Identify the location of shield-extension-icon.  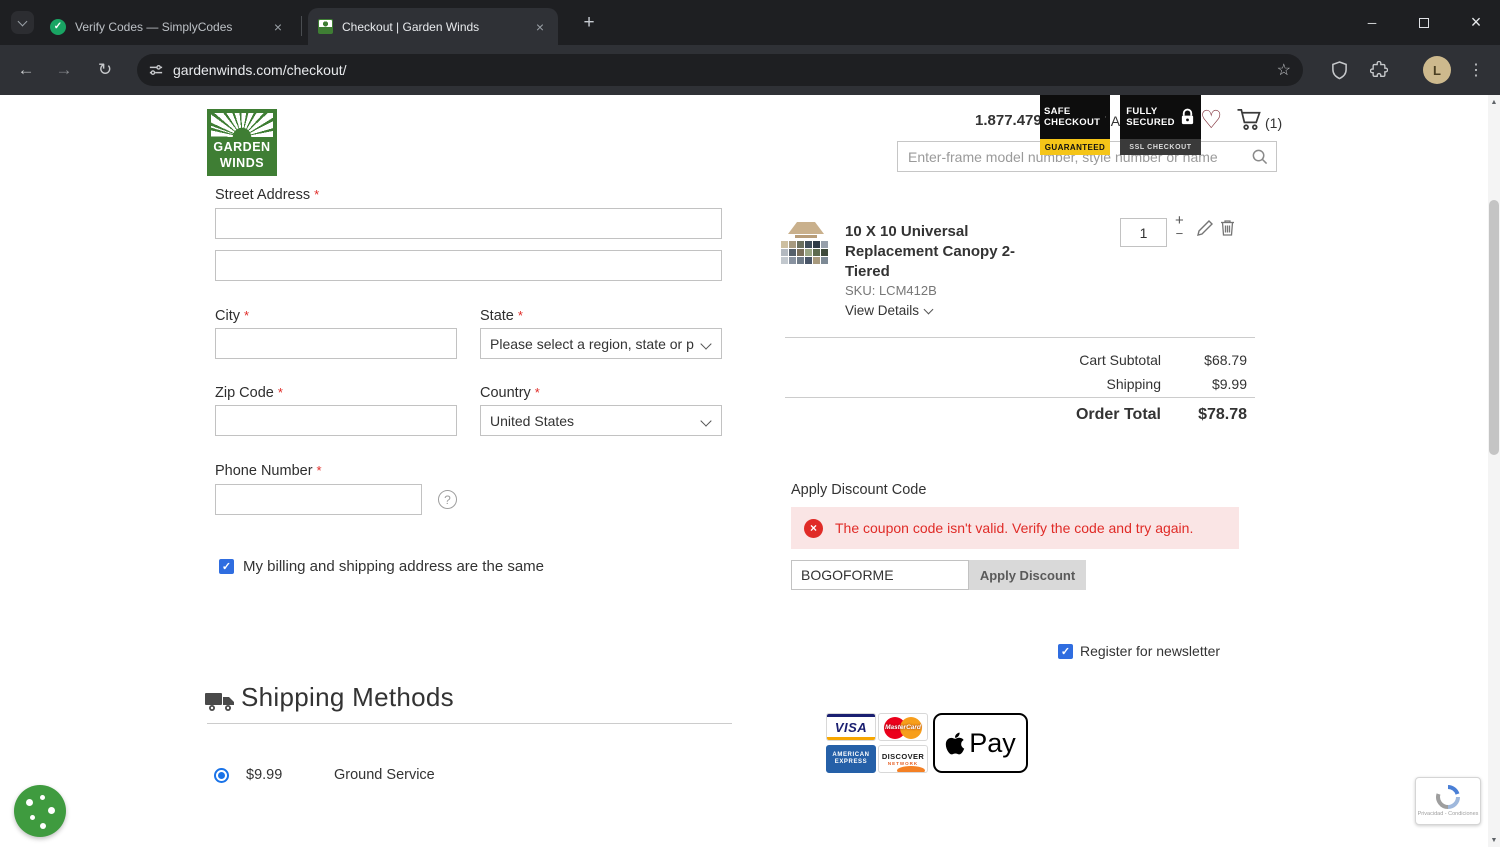
(1339, 70).